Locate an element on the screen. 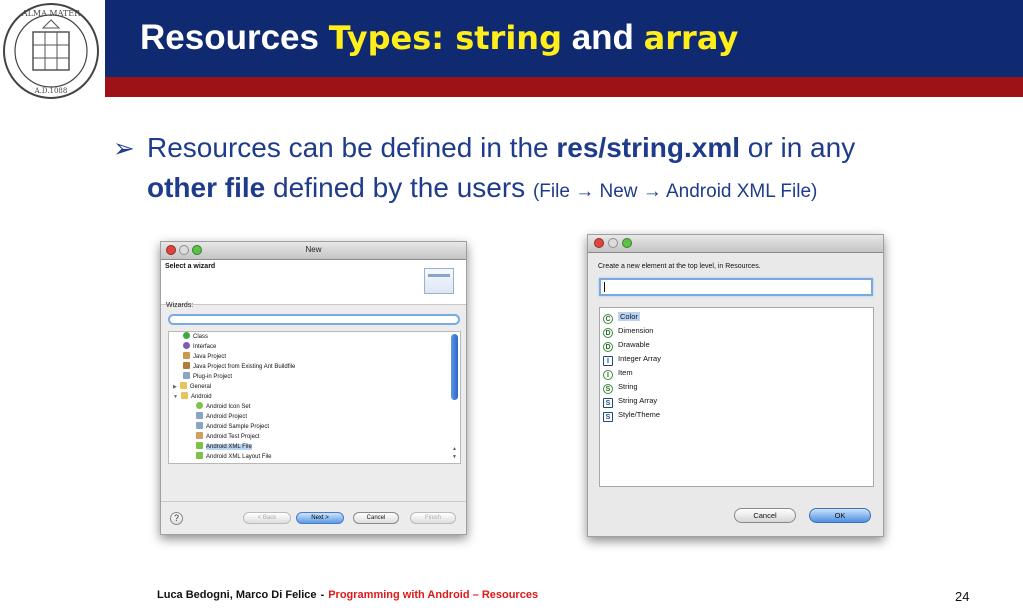  tree-item-interface: Interface is located at coordinates (199, 347).